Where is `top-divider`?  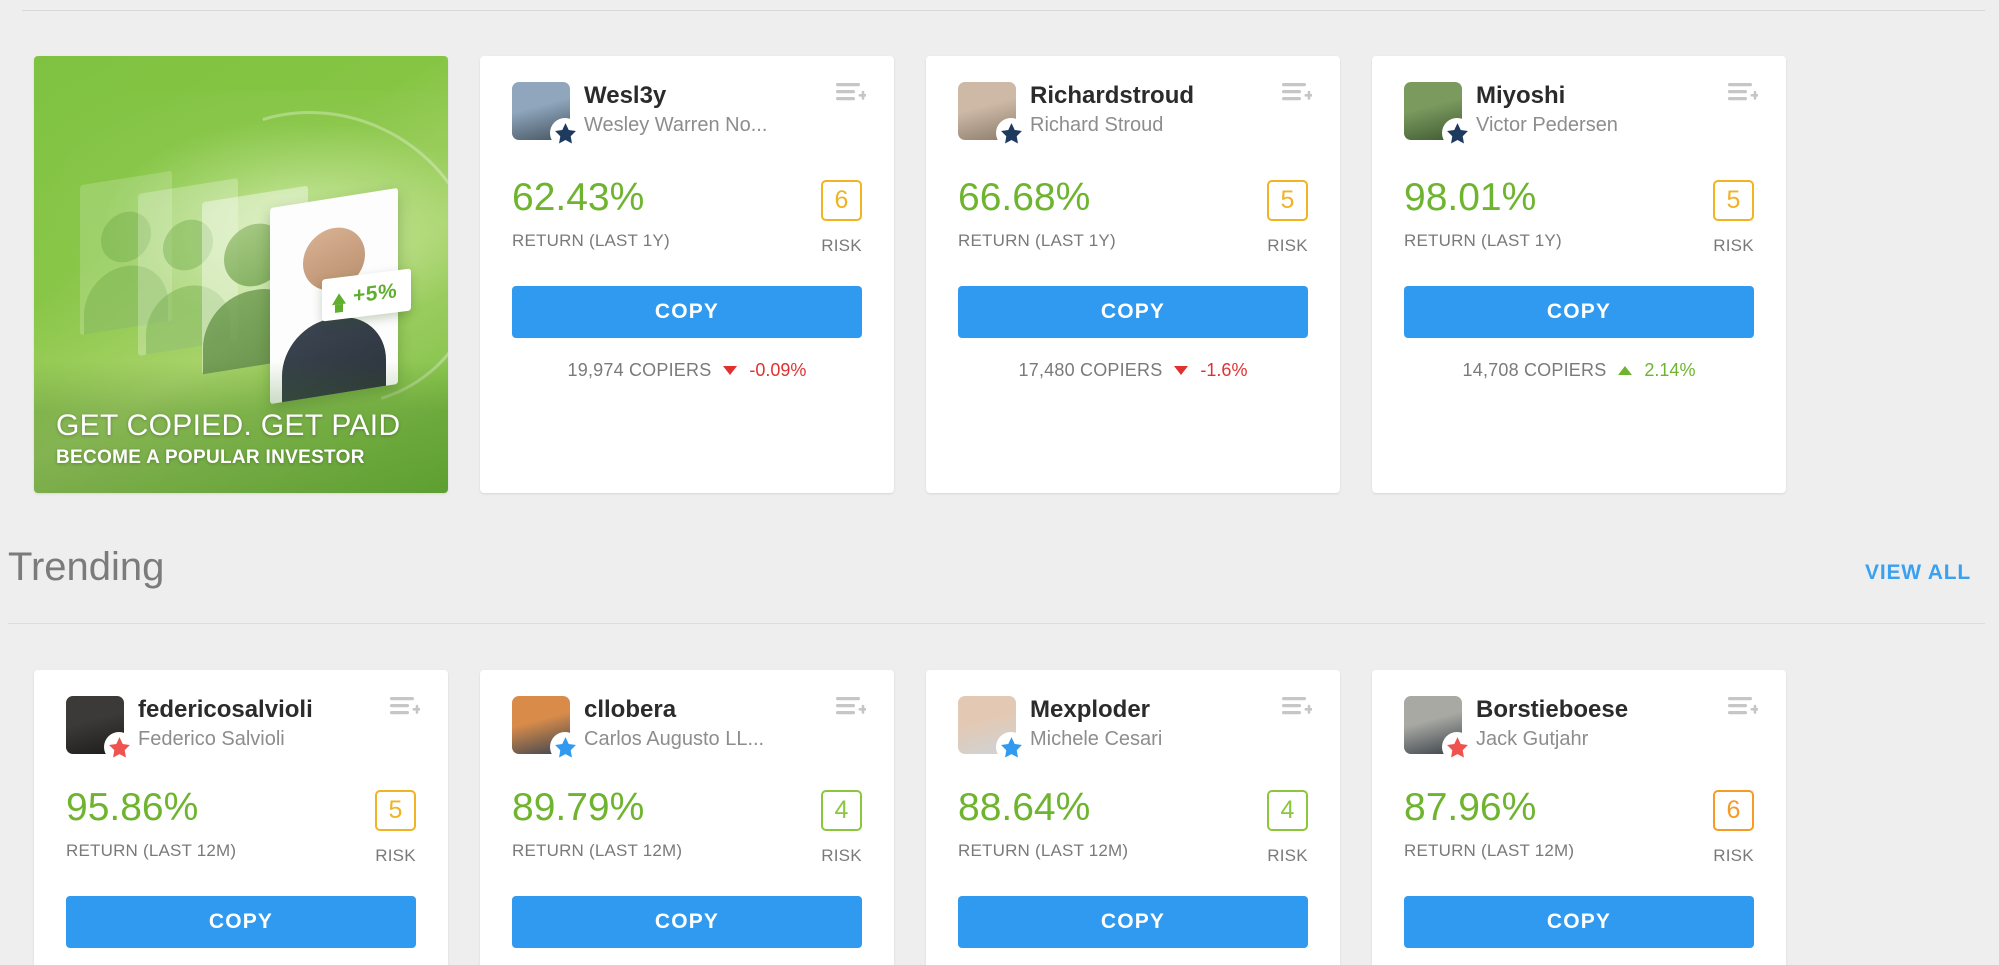
top-divider is located at coordinates (1003, 10).